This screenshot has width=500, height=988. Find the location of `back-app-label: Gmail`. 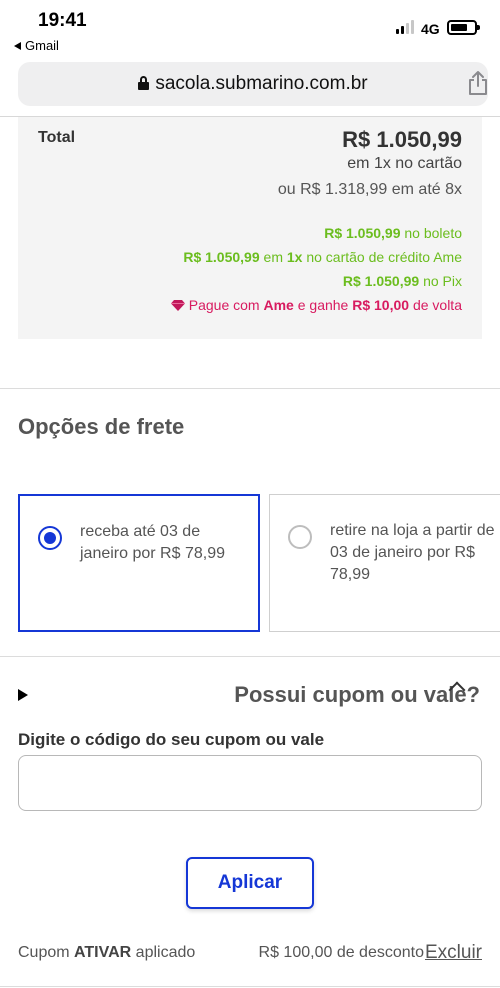

back-app-label: Gmail is located at coordinates (42, 45).